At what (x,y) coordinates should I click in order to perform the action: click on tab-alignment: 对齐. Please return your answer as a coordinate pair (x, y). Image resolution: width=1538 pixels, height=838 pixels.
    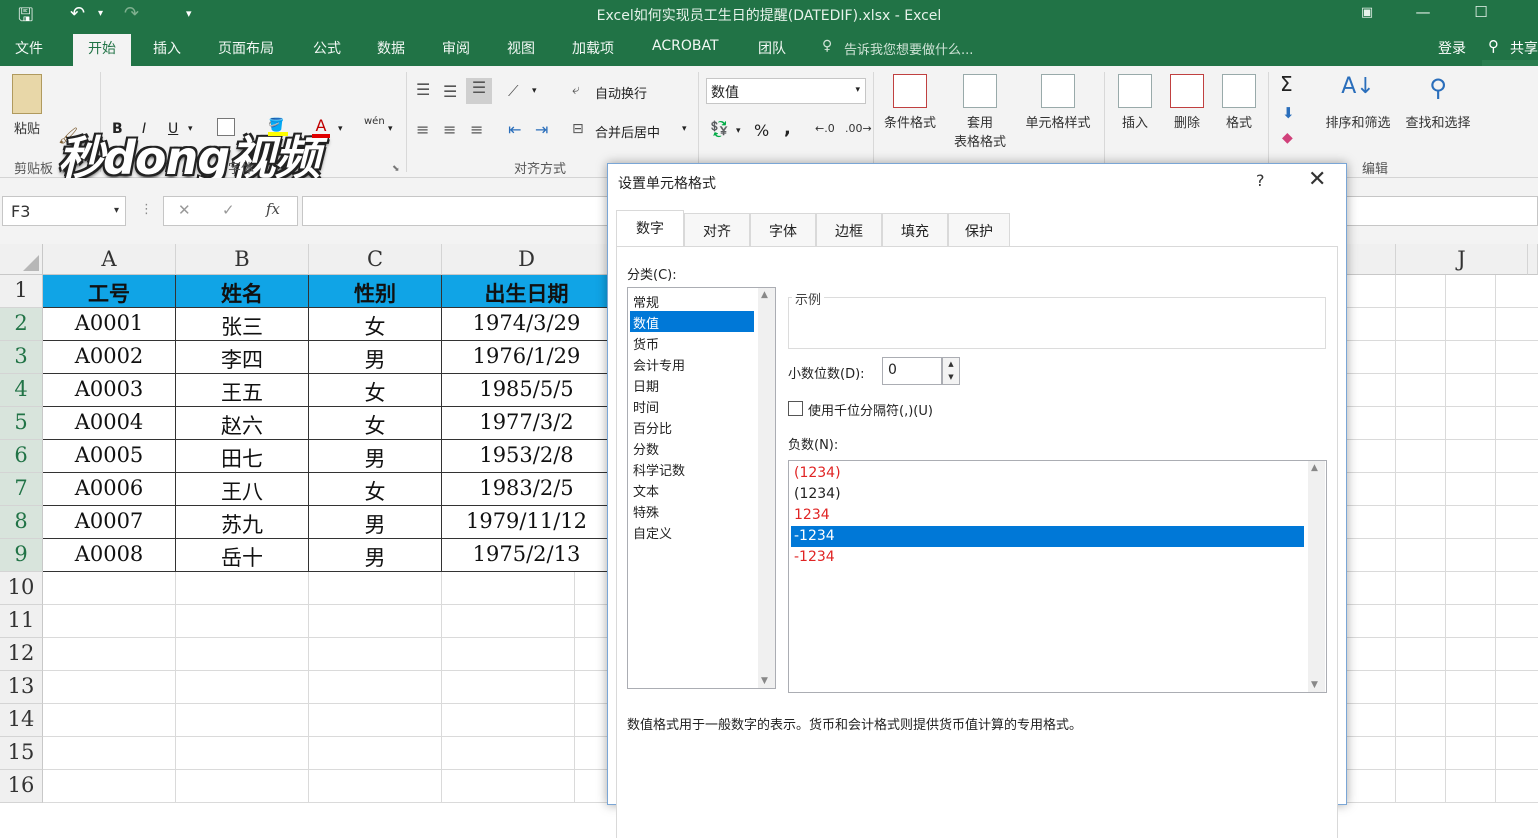
    Looking at the image, I should click on (717, 229).